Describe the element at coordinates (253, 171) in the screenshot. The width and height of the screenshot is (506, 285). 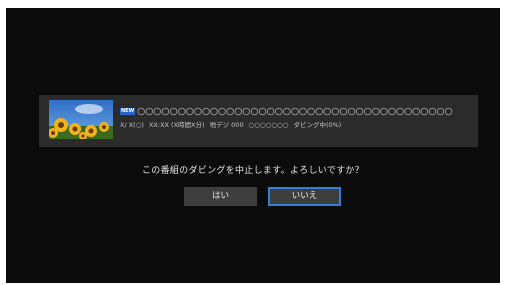
I see `confirm-message: この番組のダビングを中止します。よろしいですか？` at that location.